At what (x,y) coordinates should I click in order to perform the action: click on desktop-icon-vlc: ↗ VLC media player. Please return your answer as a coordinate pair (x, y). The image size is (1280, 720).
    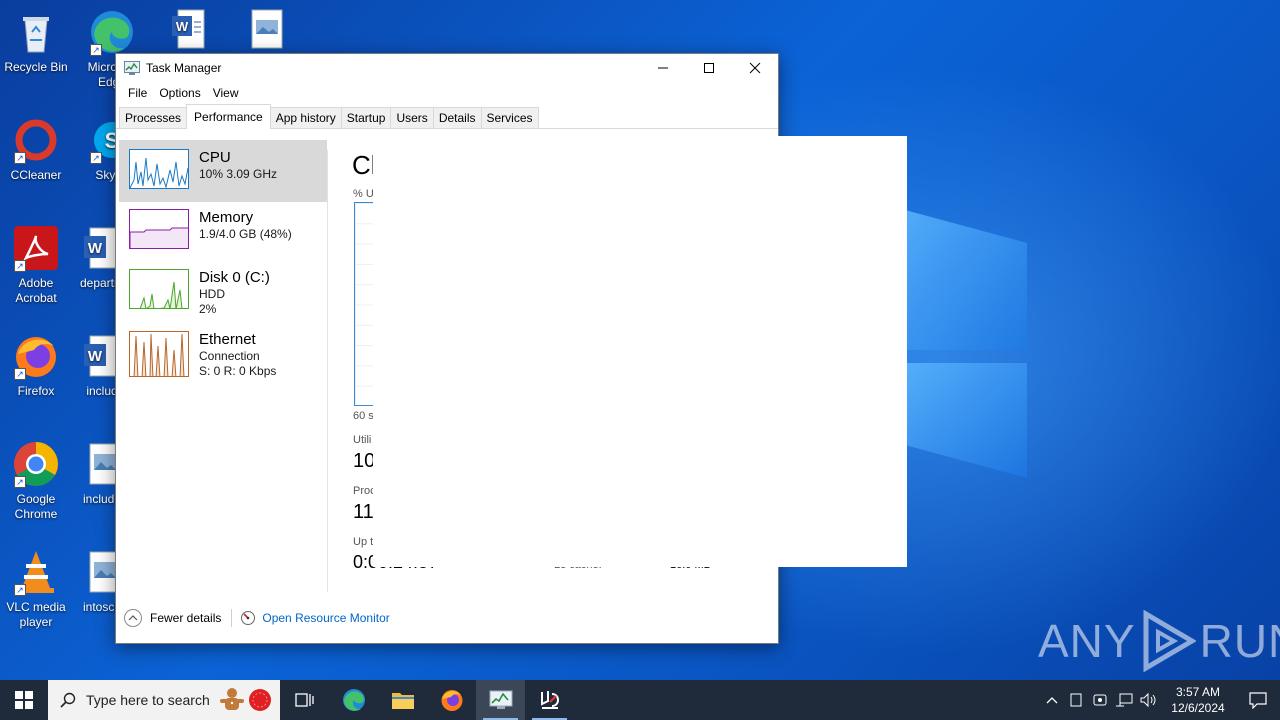
    Looking at the image, I should click on (36, 589).